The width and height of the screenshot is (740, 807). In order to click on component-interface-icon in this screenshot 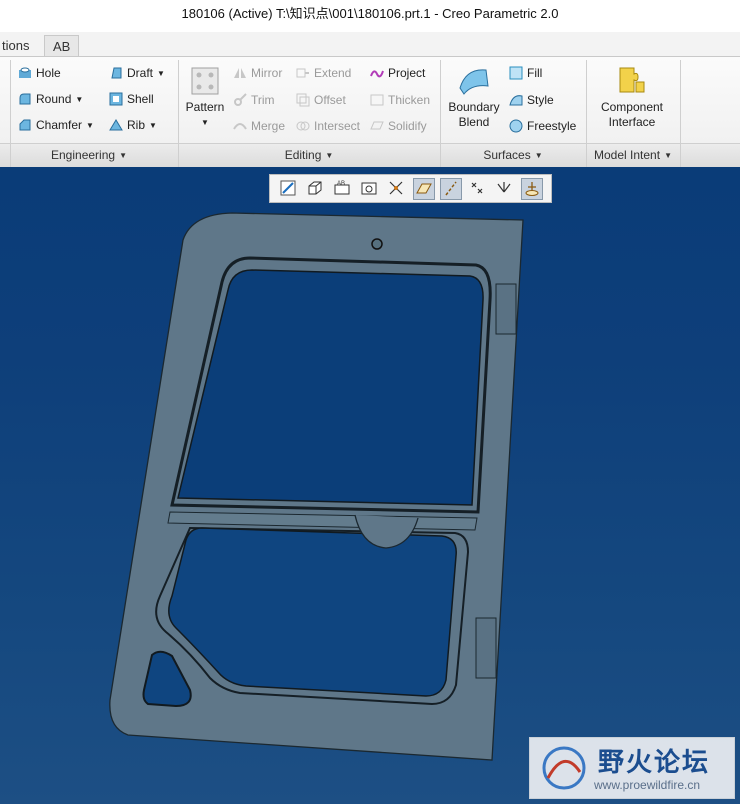, I will do `click(632, 80)`.